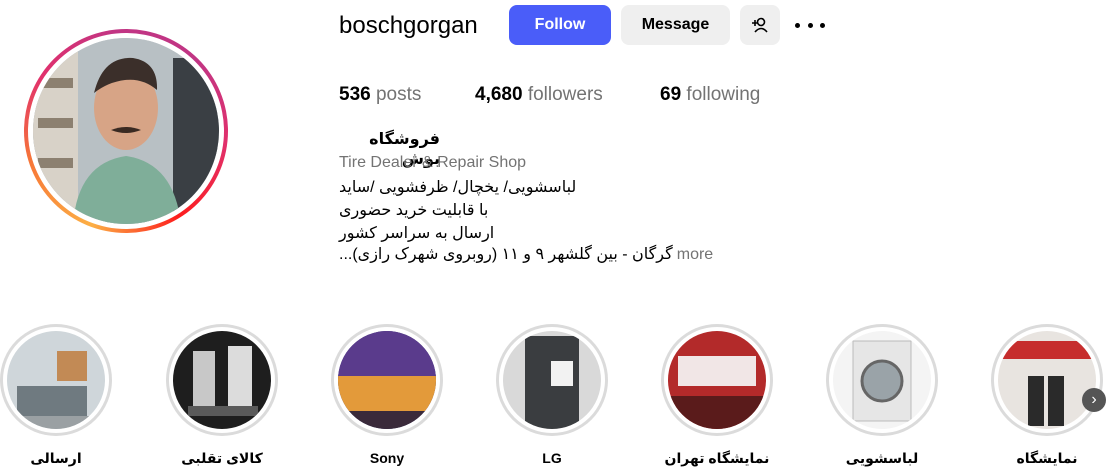 The image size is (1118, 472). Describe the element at coordinates (675, 25) in the screenshot. I see `message-button: Message` at that location.